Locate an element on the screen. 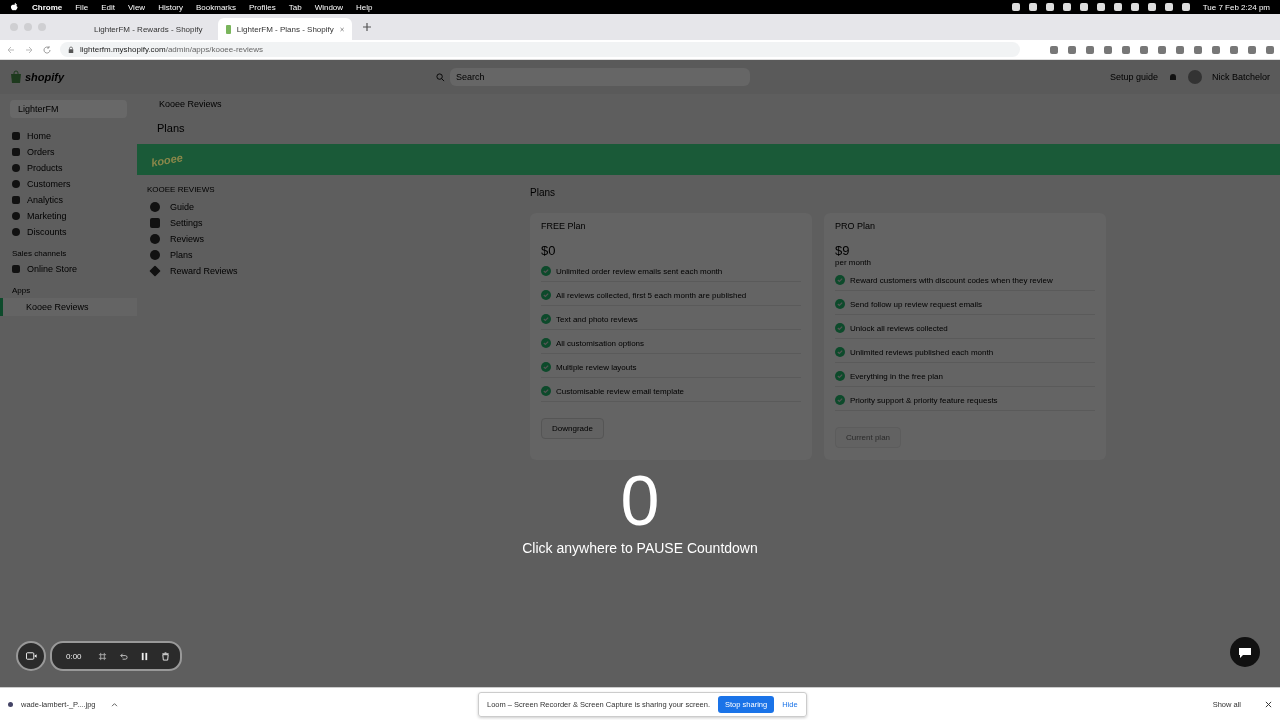 The width and height of the screenshot is (1280, 720). sidebar-item: Products is located at coordinates (45, 168).